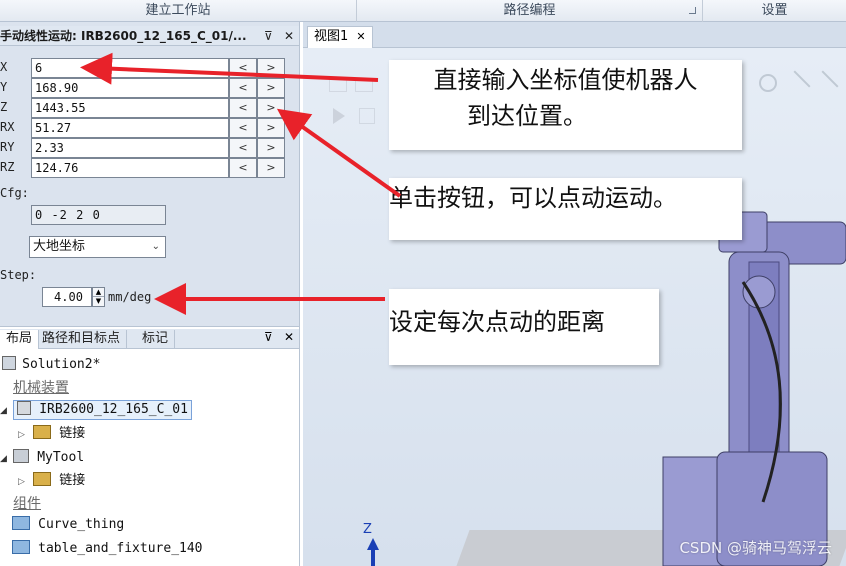  What do you see at coordinates (4, 107) in the screenshot?
I see `field-label: Z` at bounding box center [4, 107].